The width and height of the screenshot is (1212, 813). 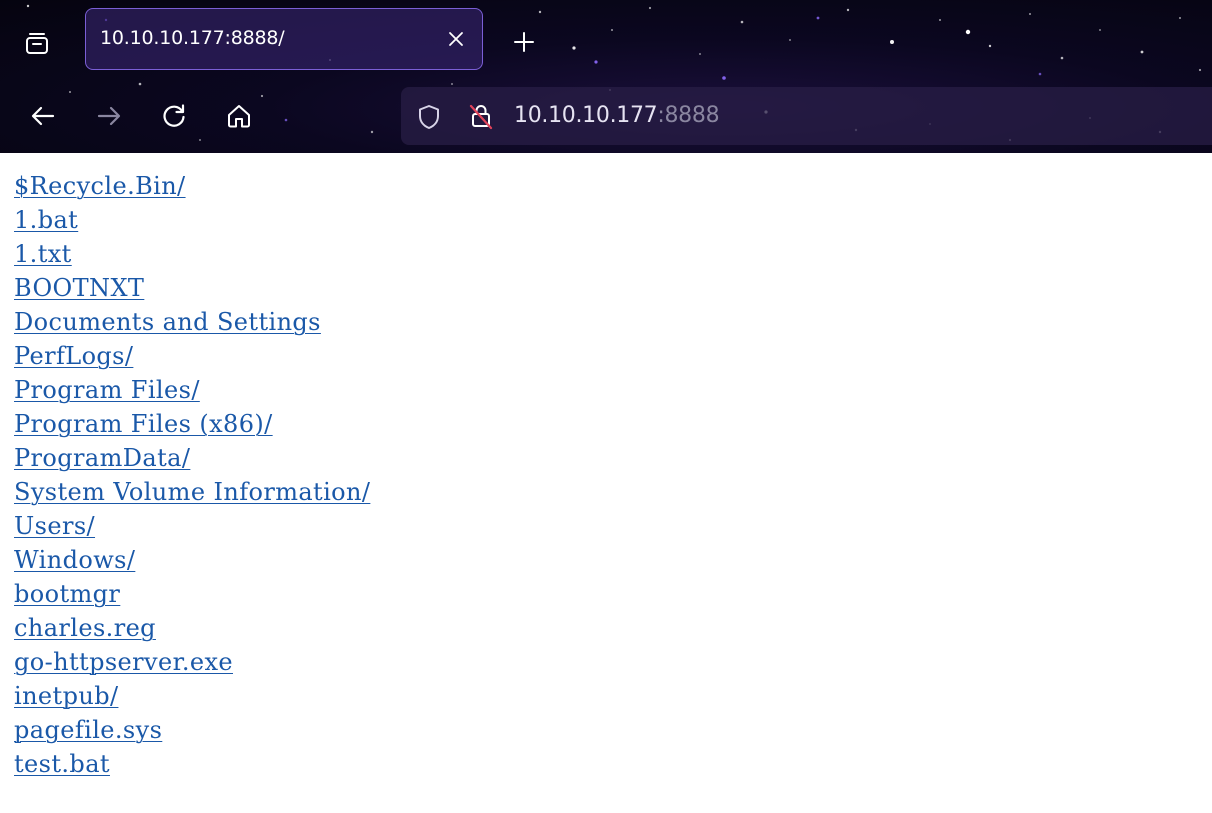 I want to click on list-item: pagefile.sys, so click(x=192, y=730).